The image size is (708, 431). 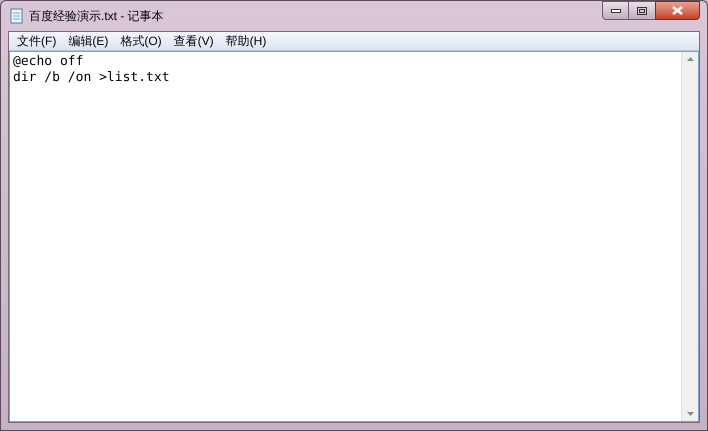 I want to click on menu-item: 文件(F), so click(x=36, y=41).